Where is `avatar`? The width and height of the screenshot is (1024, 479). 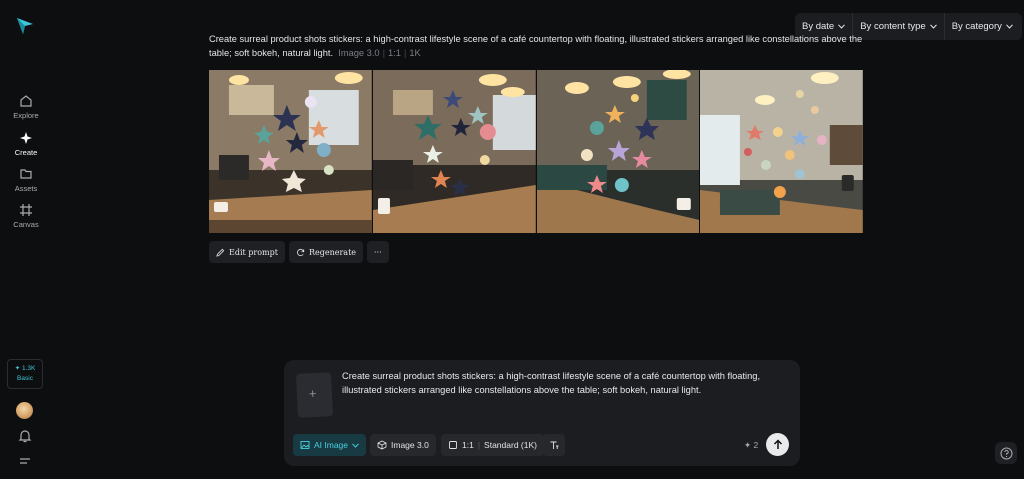
avatar is located at coordinates (24, 410).